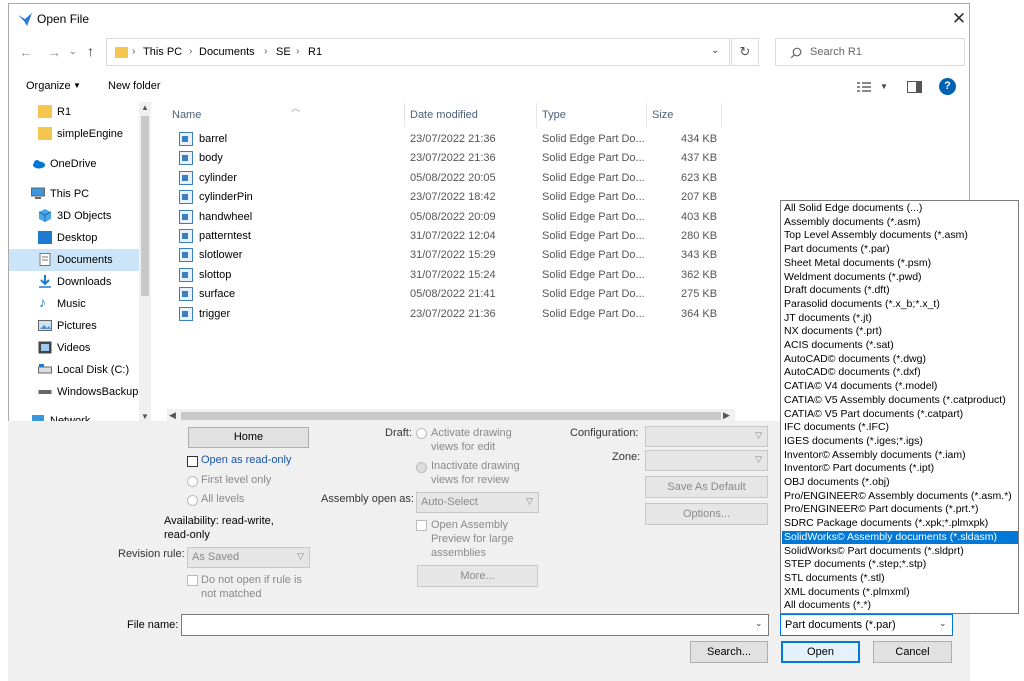 This screenshot has width=1024, height=681. What do you see at coordinates (554, 115) in the screenshot?
I see `column-header-type: Type` at bounding box center [554, 115].